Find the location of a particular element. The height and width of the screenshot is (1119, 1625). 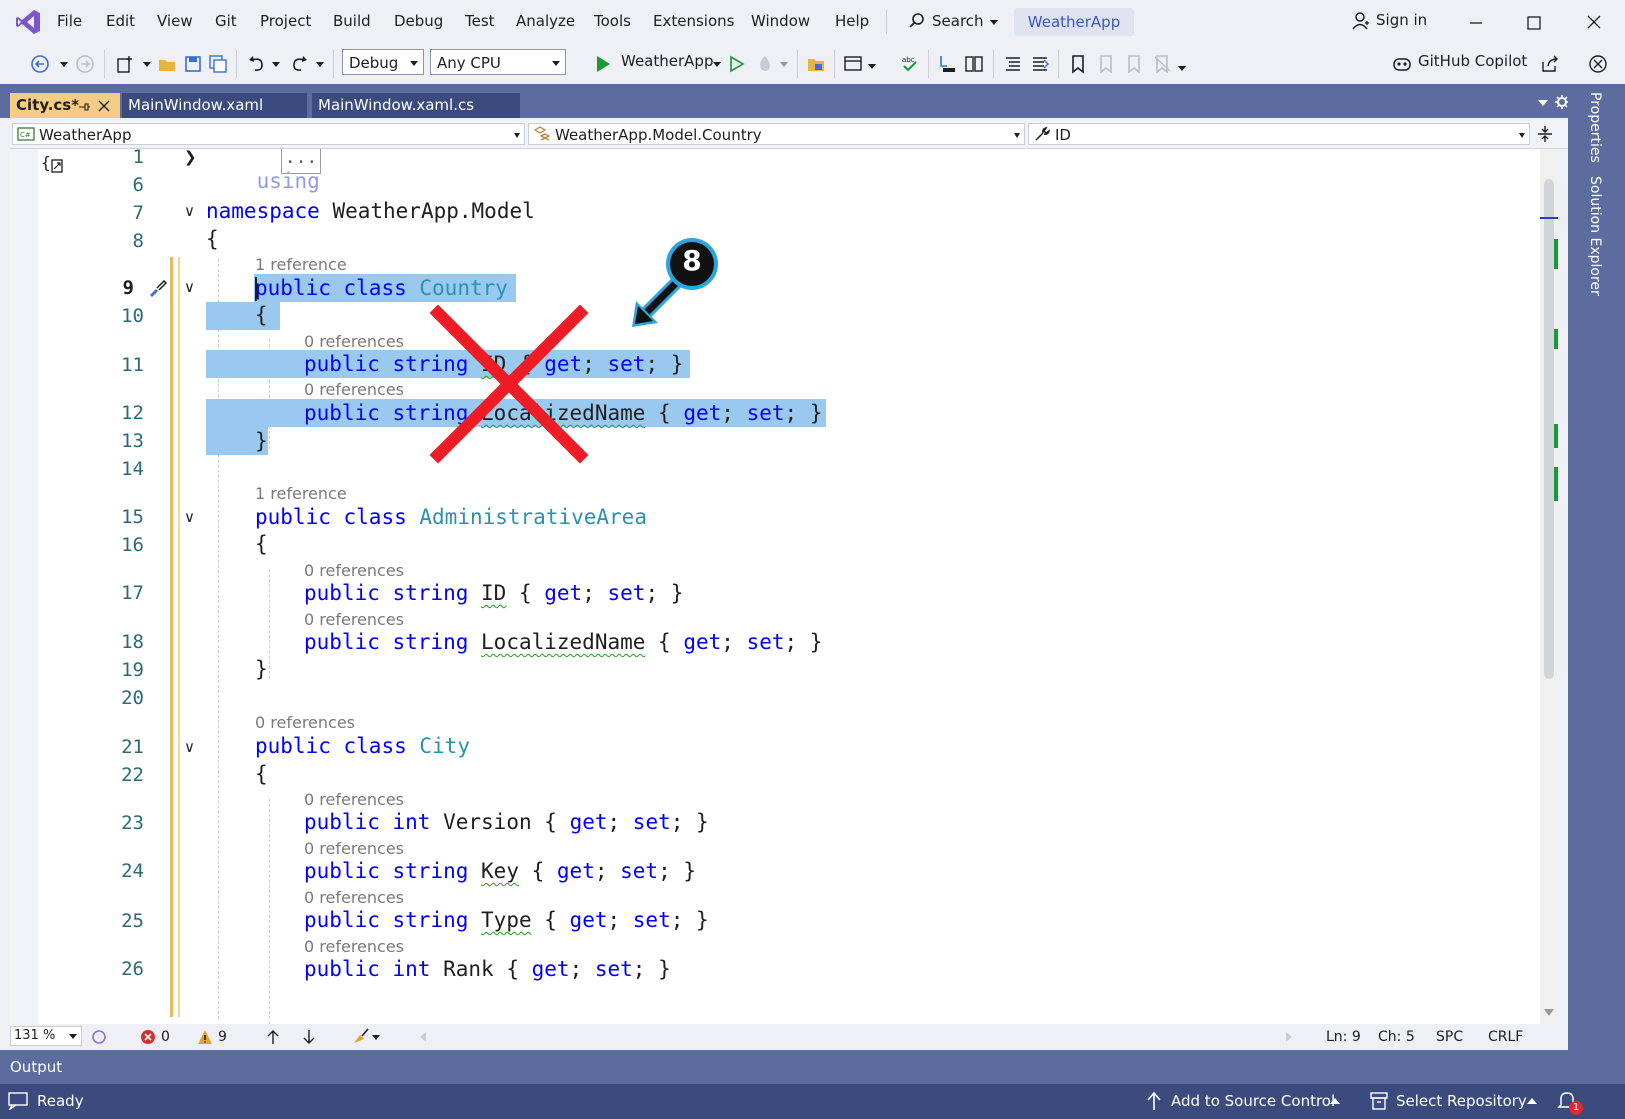

vertical-scrollbar is located at coordinates (1549, 589).